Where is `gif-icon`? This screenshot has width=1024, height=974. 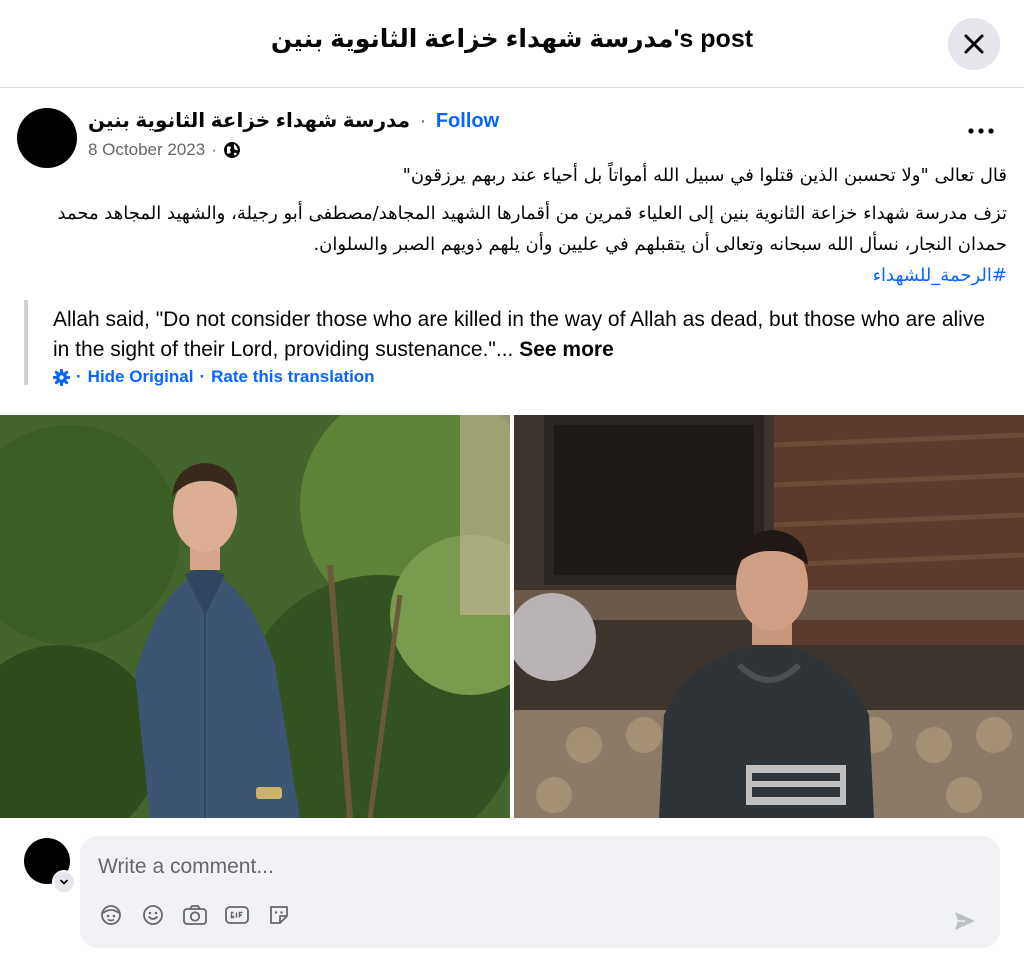 gif-icon is located at coordinates (237, 915).